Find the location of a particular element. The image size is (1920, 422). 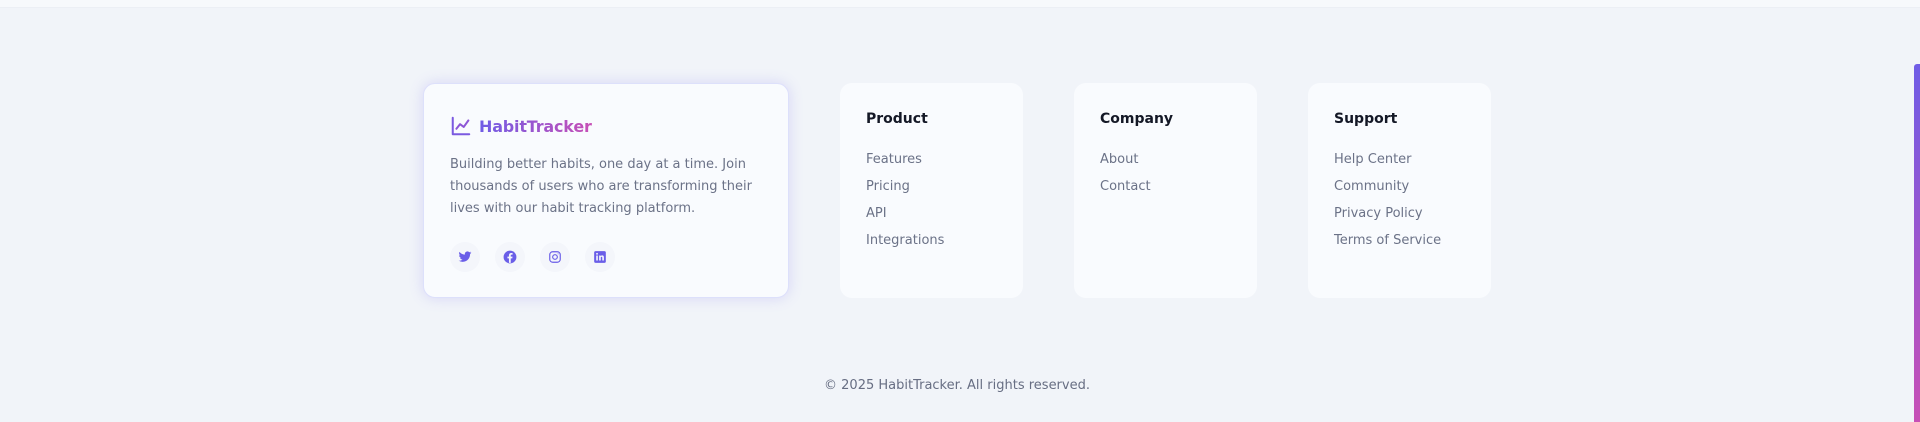

linkedin-button is located at coordinates (600, 257).